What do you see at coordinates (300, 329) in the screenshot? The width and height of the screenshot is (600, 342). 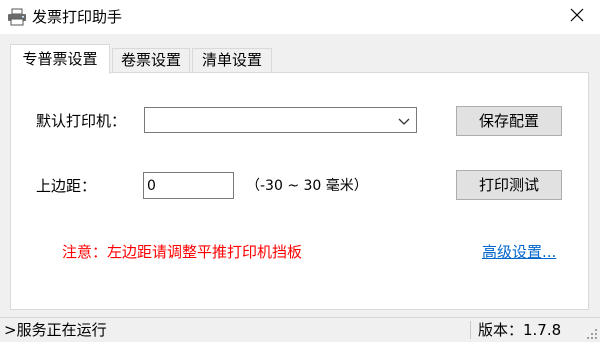 I see `status-bar: >服务正在运行 版本：1.7.8` at bounding box center [300, 329].